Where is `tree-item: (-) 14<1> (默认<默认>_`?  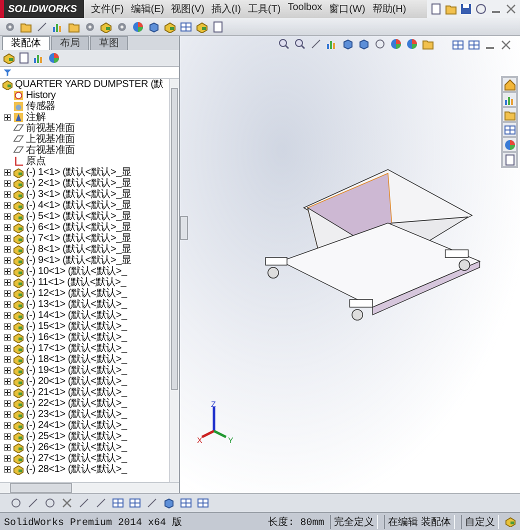
tree-item: (-) 14<1> (默认<默认>_ is located at coordinates (76, 315).